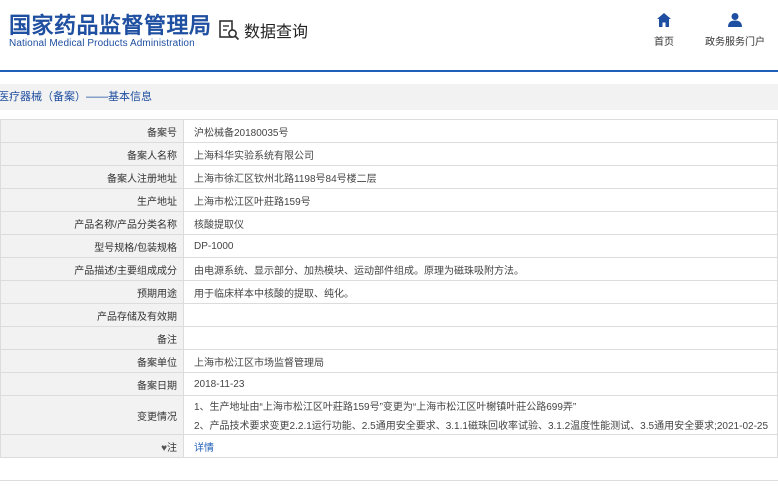 Image resolution: width=778 pixels, height=492 pixels. Describe the element at coordinates (92, 177) in the screenshot. I see `row-label: 备案人注册地址` at that location.